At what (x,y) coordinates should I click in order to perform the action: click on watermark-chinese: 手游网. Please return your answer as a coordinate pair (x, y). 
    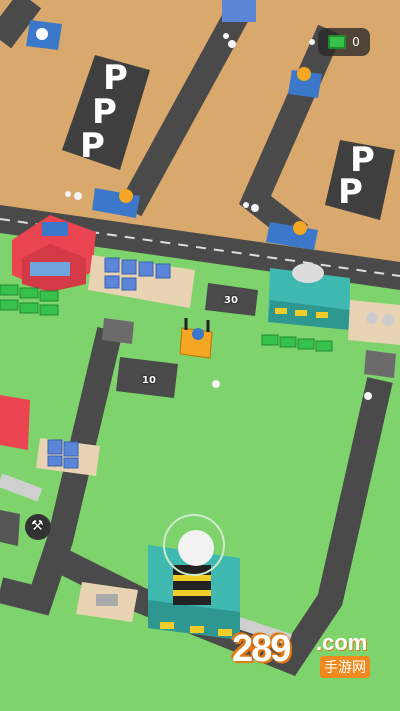
    Looking at the image, I should click on (345, 667).